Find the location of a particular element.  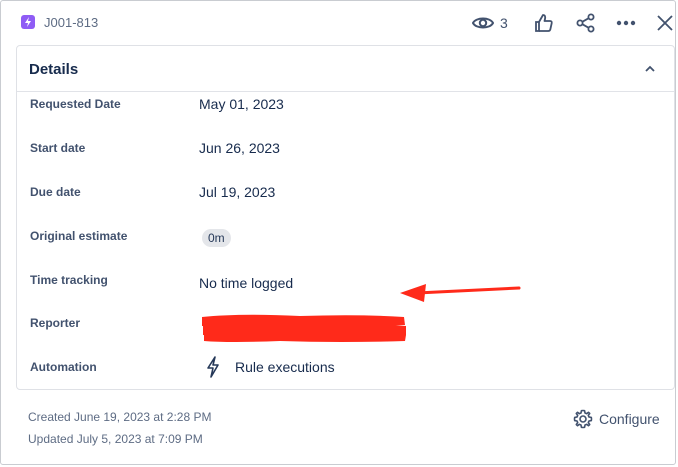

issue-header: J001-813 3 is located at coordinates (339, 23).